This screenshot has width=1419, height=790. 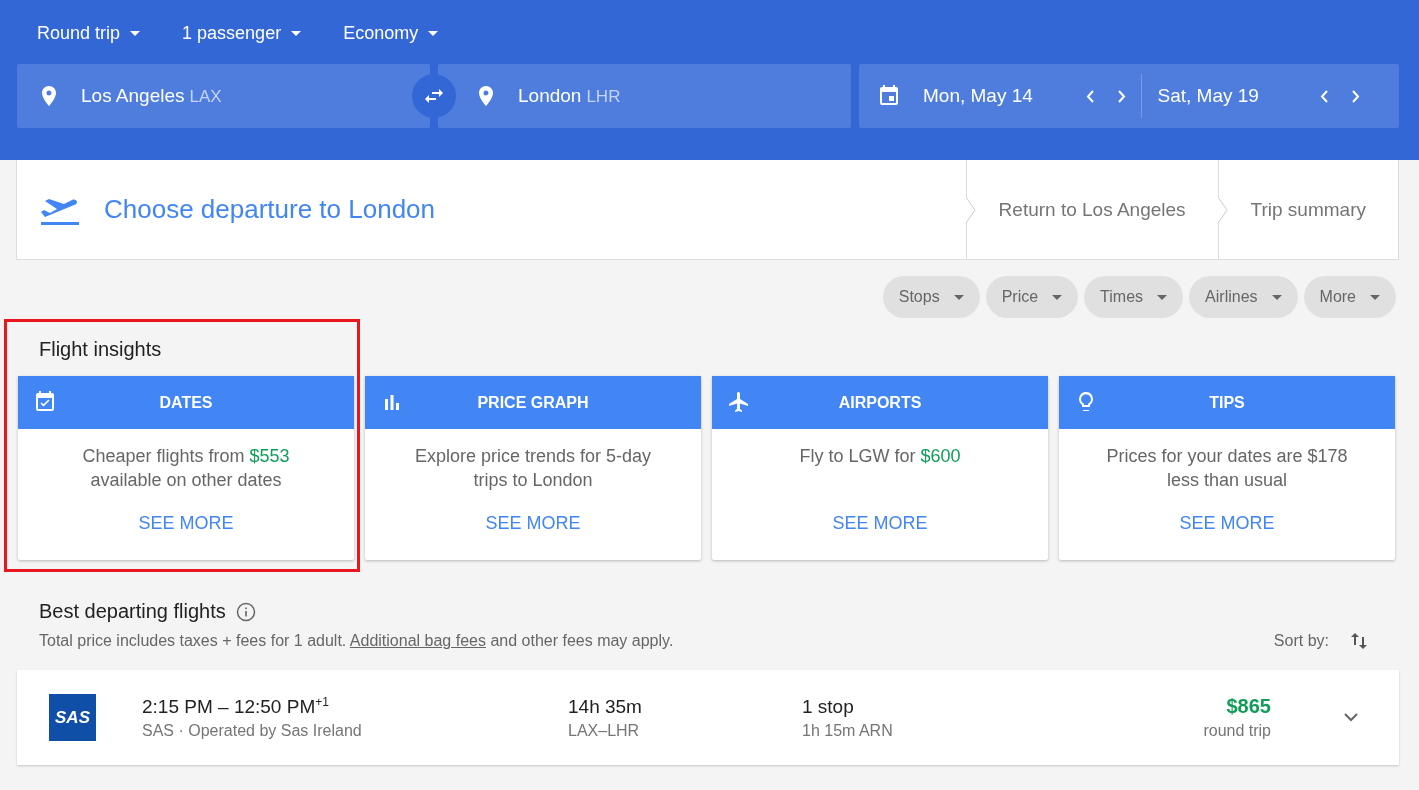 What do you see at coordinates (931, 297) in the screenshot?
I see `filter-chip: Stops` at bounding box center [931, 297].